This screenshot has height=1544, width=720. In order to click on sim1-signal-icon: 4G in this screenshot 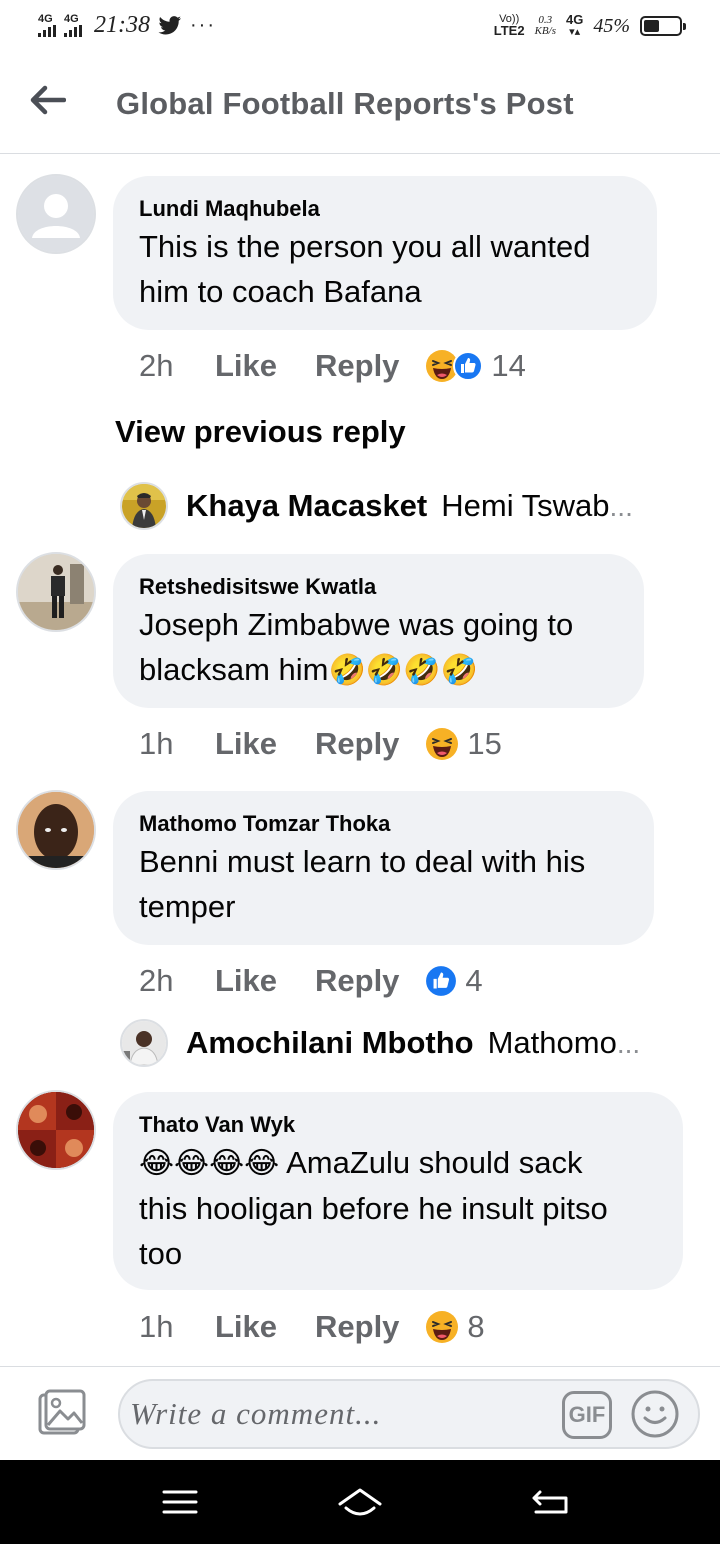, I will do `click(47, 25)`.